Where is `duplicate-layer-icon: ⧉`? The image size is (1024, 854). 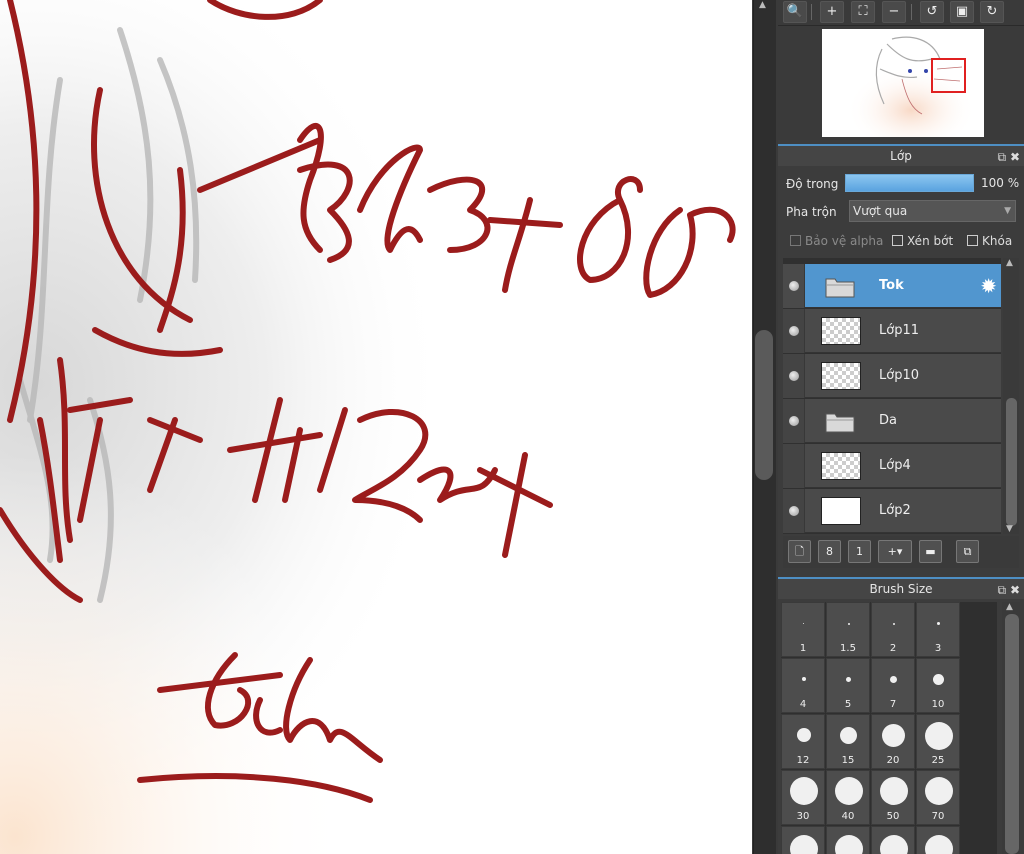 duplicate-layer-icon: ⧉ is located at coordinates (967, 551).